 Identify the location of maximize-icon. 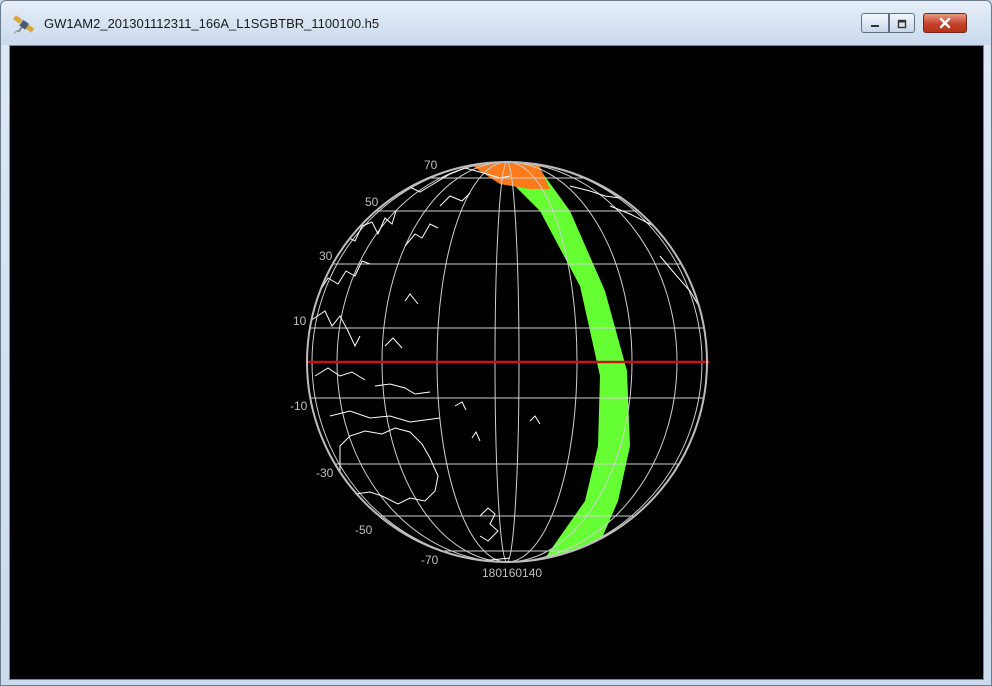
(902, 23).